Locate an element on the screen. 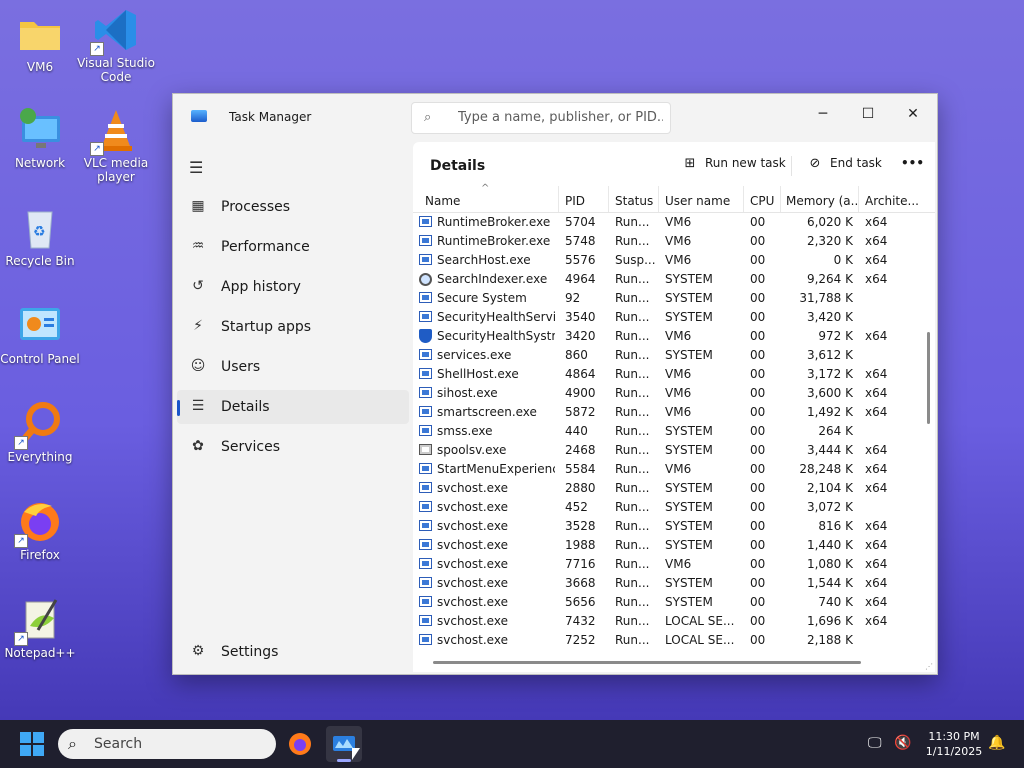  more-options-button: ••• is located at coordinates (912, 166).